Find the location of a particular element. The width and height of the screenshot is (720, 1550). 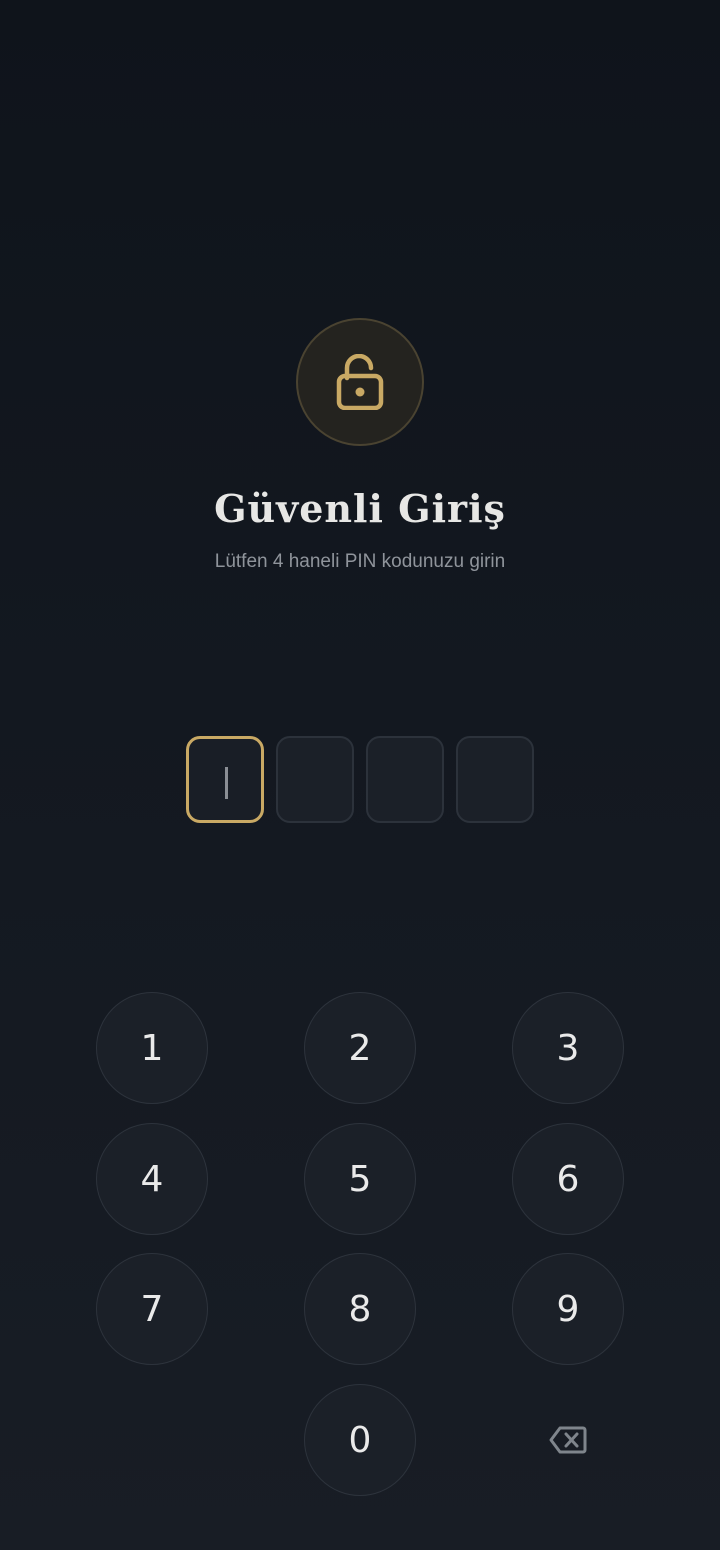

key-9: 9 is located at coordinates (568, 1309).